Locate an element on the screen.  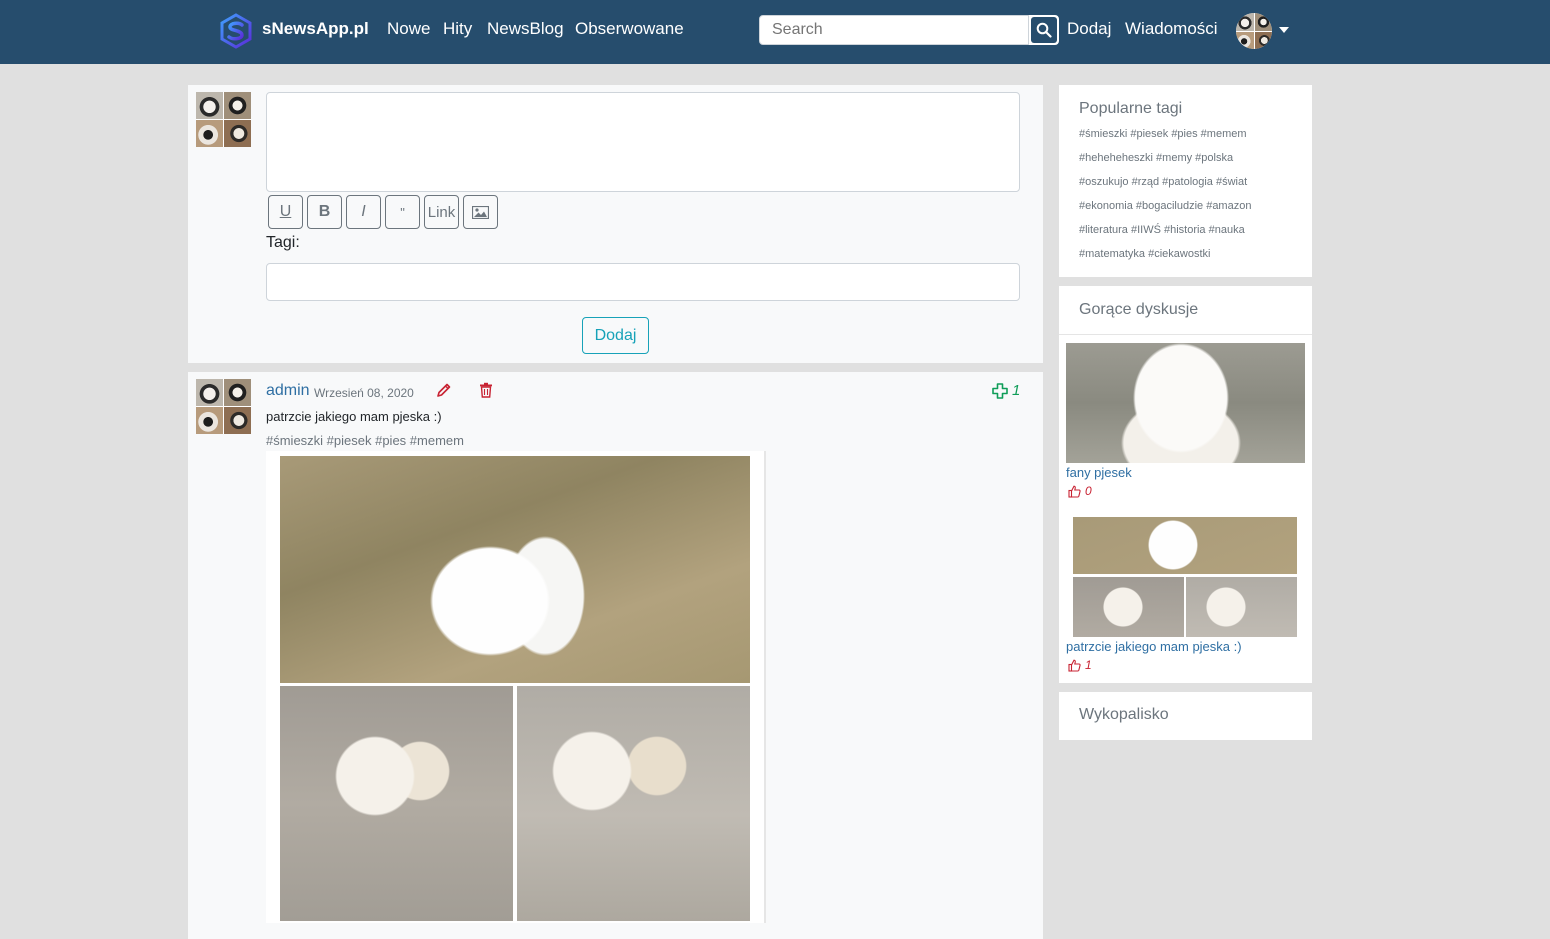
image-icon is located at coordinates (480, 212).